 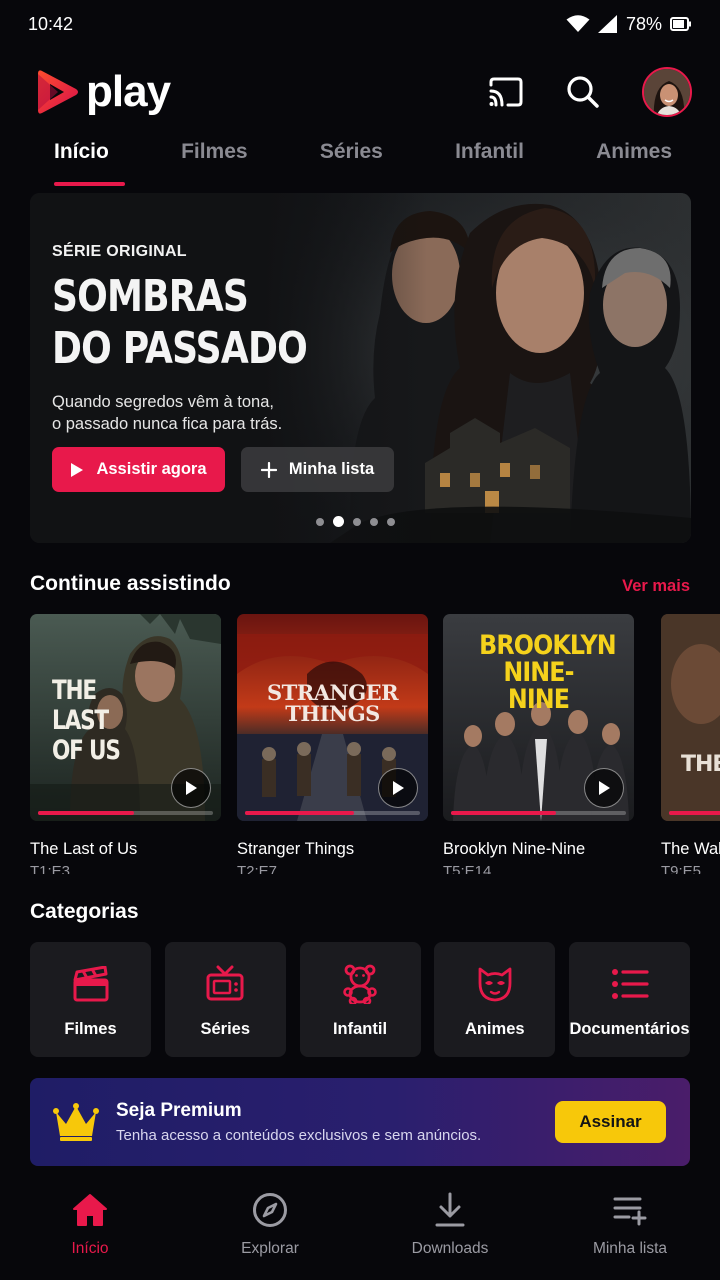 What do you see at coordinates (681, 868) in the screenshot?
I see `continue-episode: T9:E5` at bounding box center [681, 868].